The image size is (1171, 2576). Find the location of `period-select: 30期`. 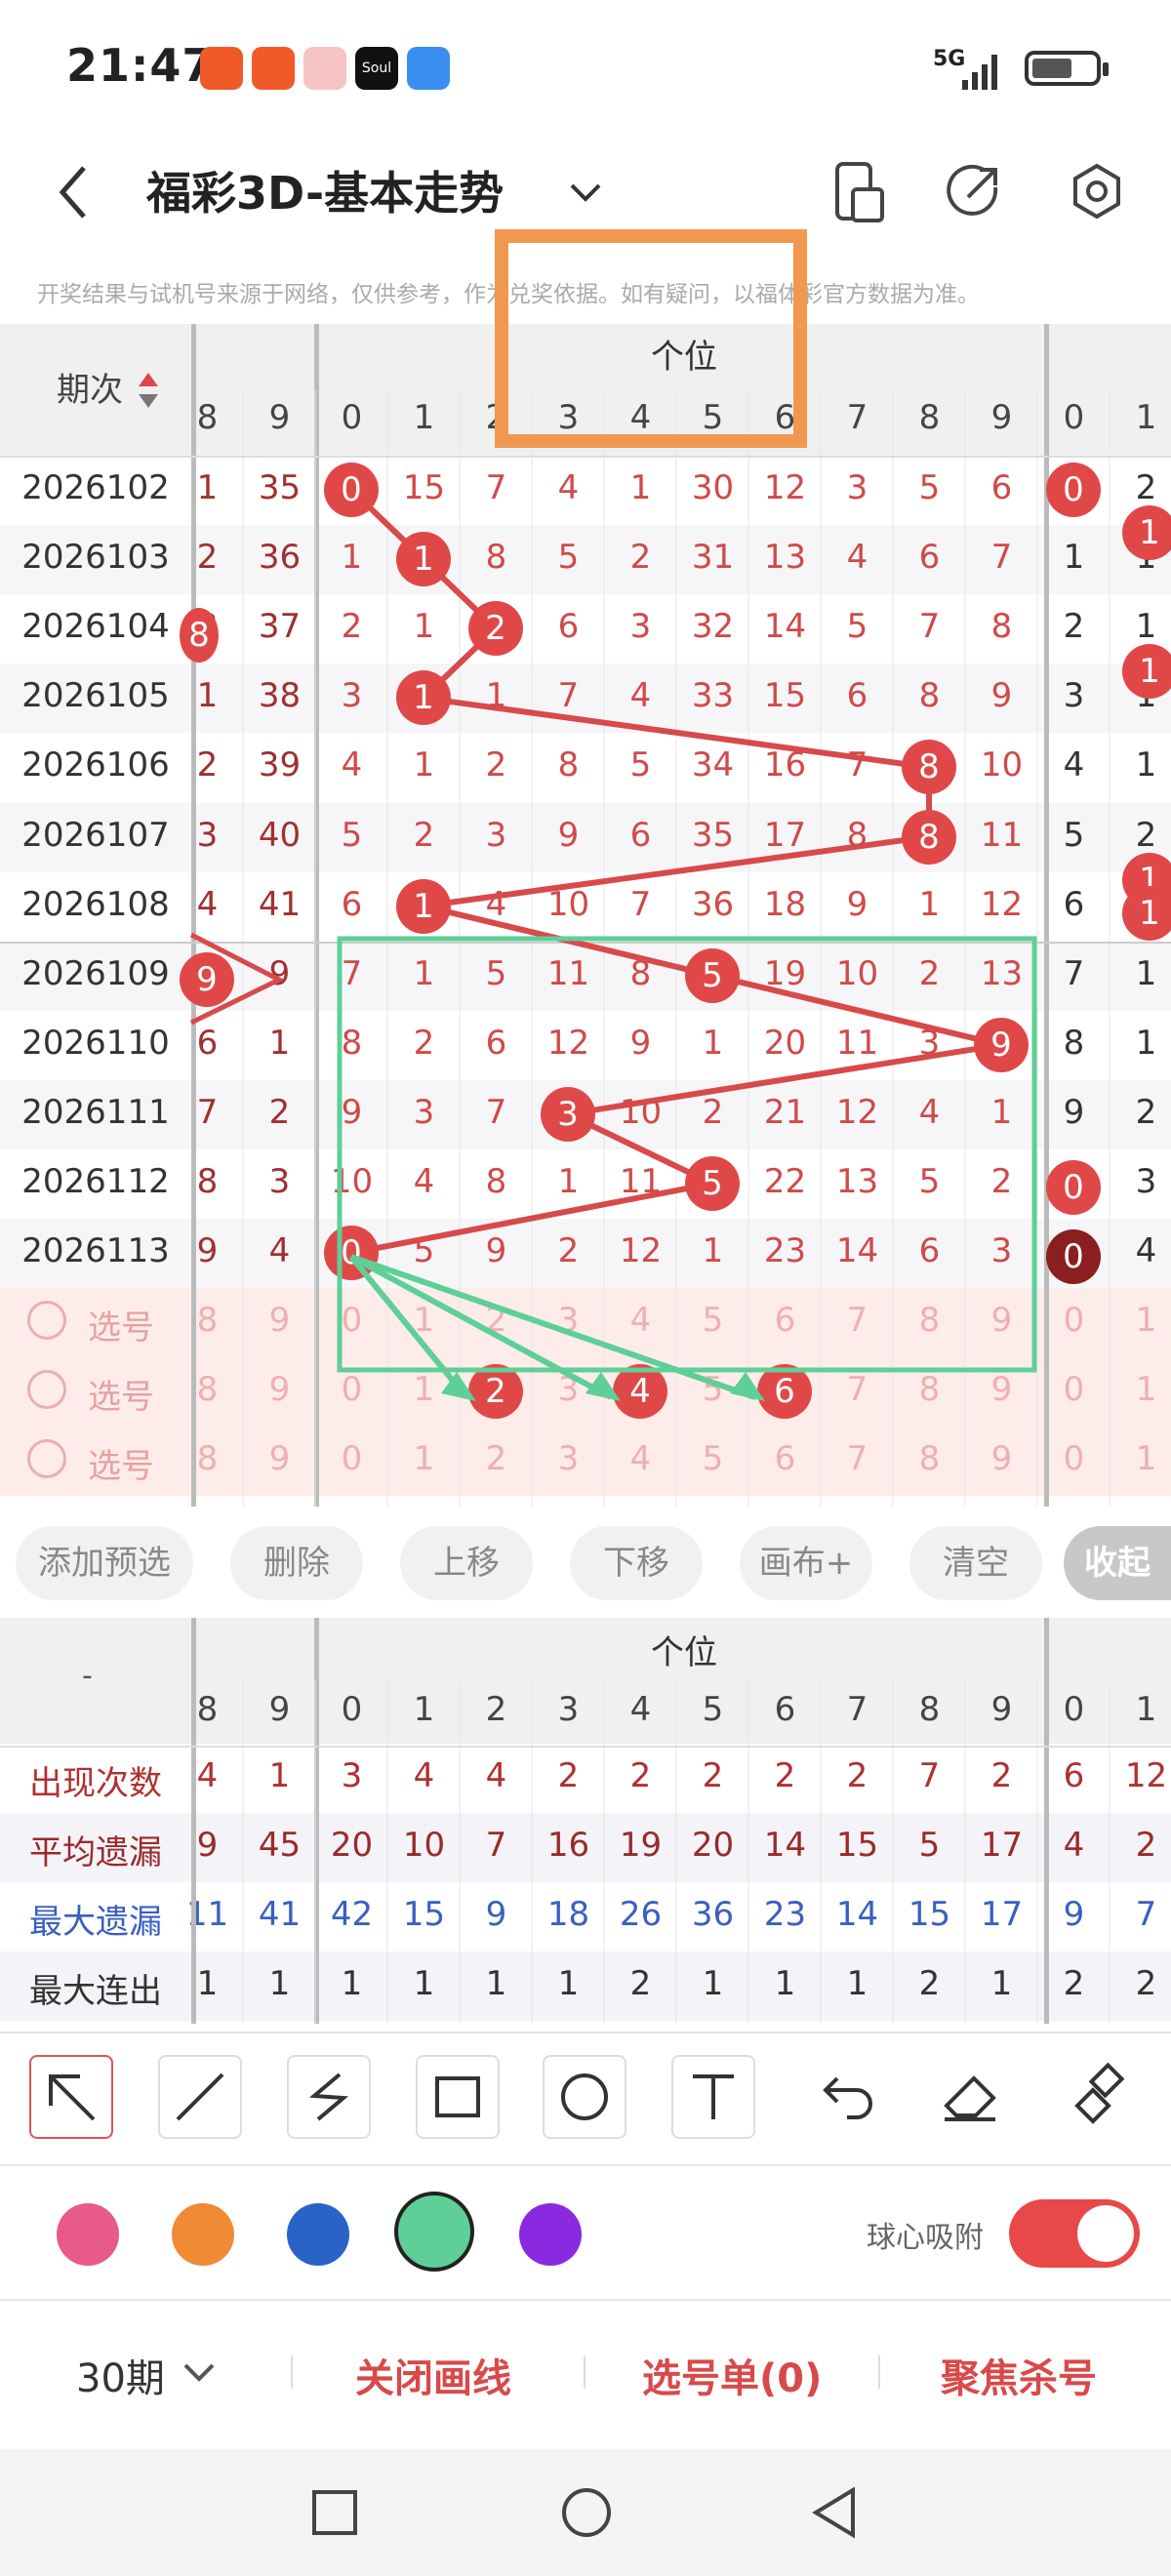

period-select: 30期 is located at coordinates (120, 2375).